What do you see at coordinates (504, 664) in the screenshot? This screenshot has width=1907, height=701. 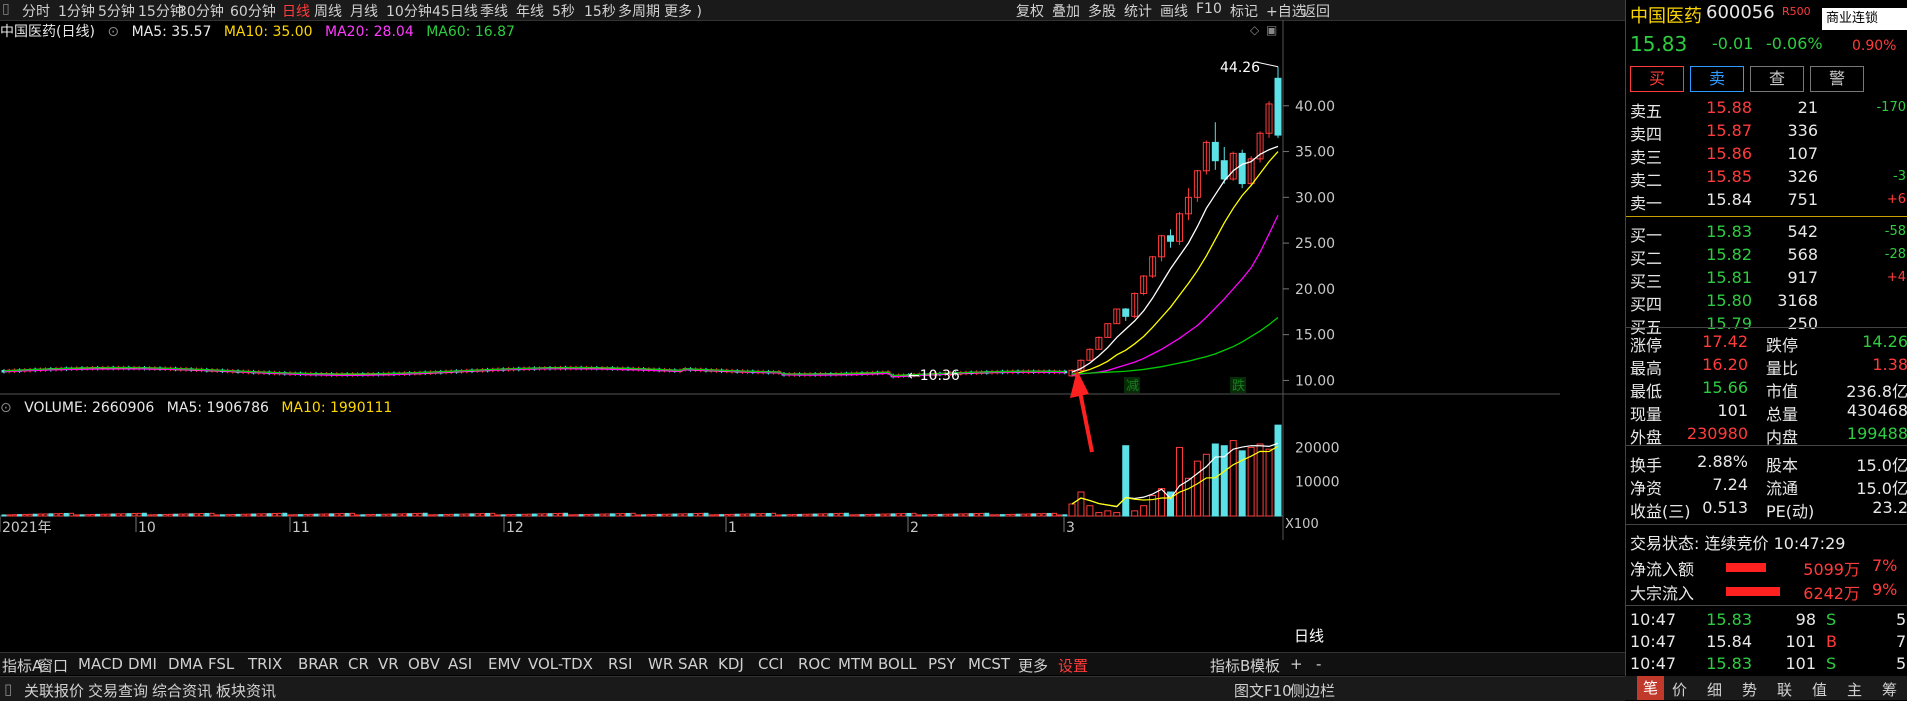 I see `indicator-tab-11: EMV` at bounding box center [504, 664].